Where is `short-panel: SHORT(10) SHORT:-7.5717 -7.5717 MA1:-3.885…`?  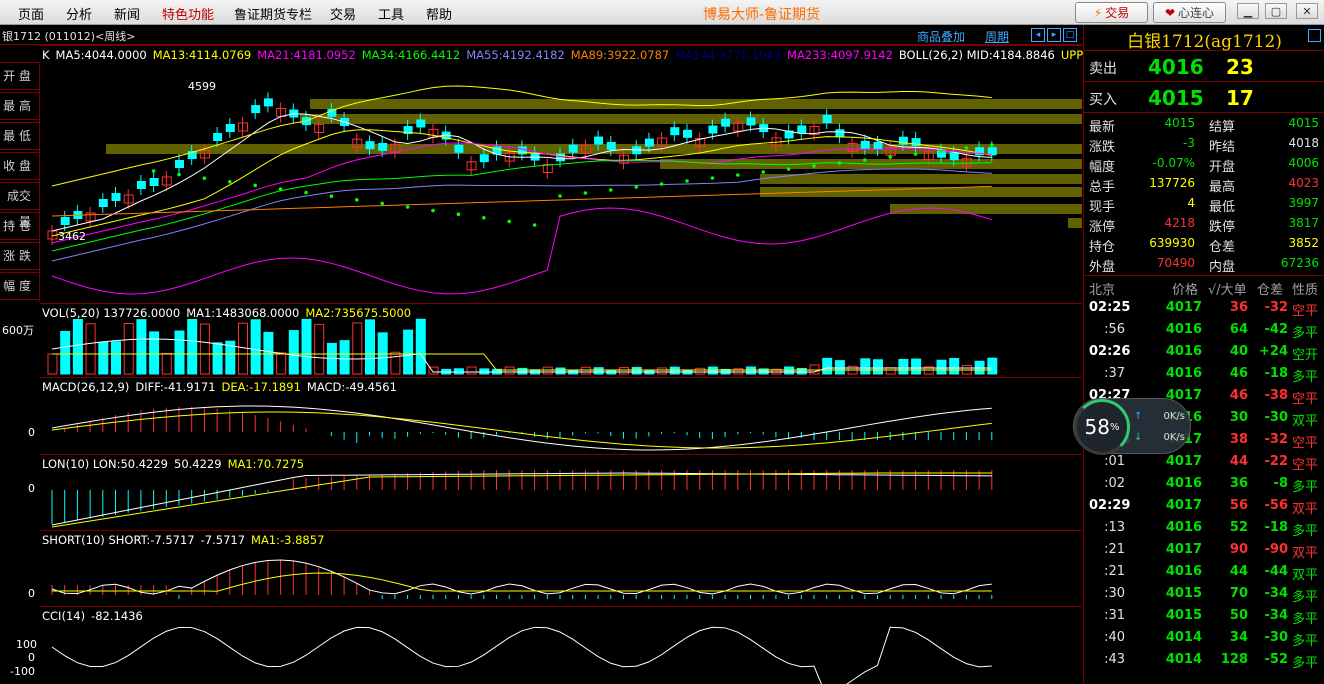
short-panel: SHORT(10) SHORT:-7.5717 -7.5717 MA1:-3.885… is located at coordinates (561, 568).